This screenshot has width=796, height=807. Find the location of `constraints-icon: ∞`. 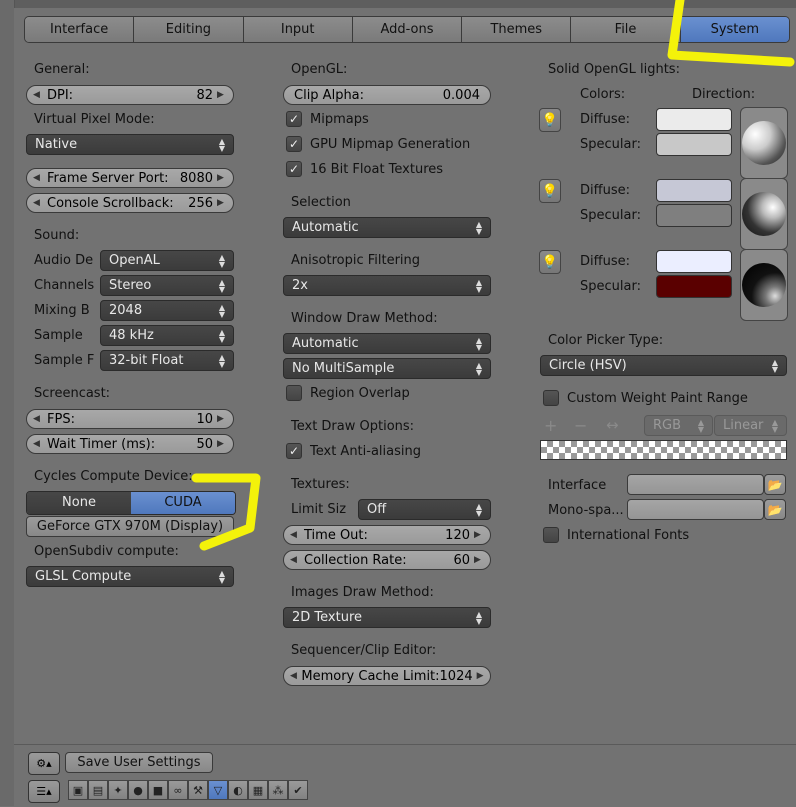

constraints-icon: ∞ is located at coordinates (178, 790).